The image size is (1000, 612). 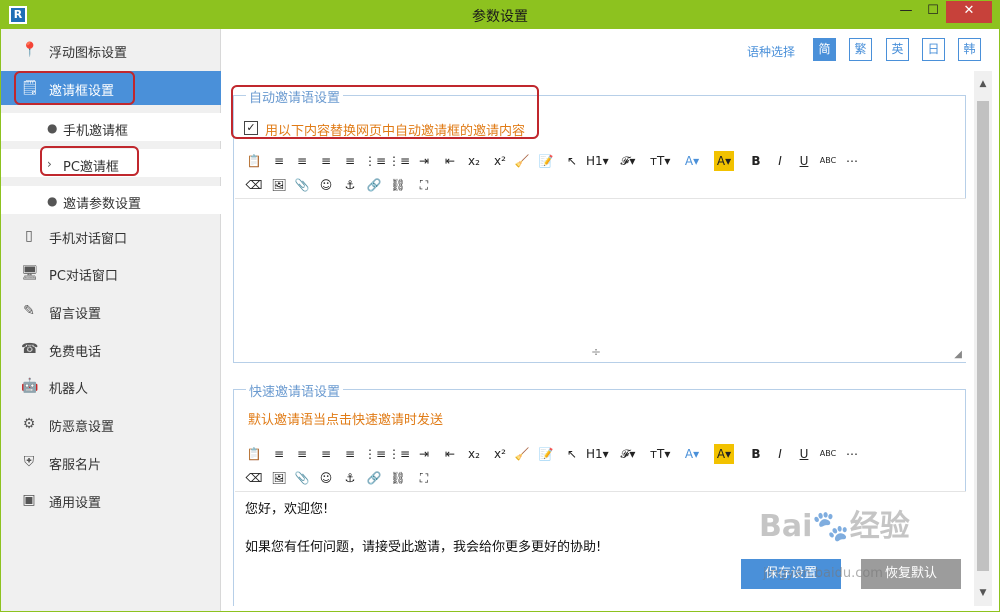 I want to click on lang-korean-button: 韩, so click(x=969, y=49).